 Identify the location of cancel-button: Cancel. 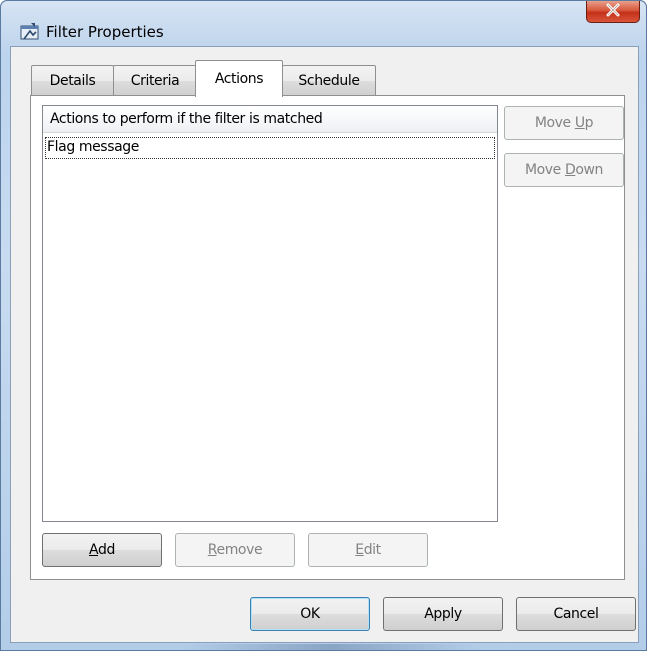
(576, 614).